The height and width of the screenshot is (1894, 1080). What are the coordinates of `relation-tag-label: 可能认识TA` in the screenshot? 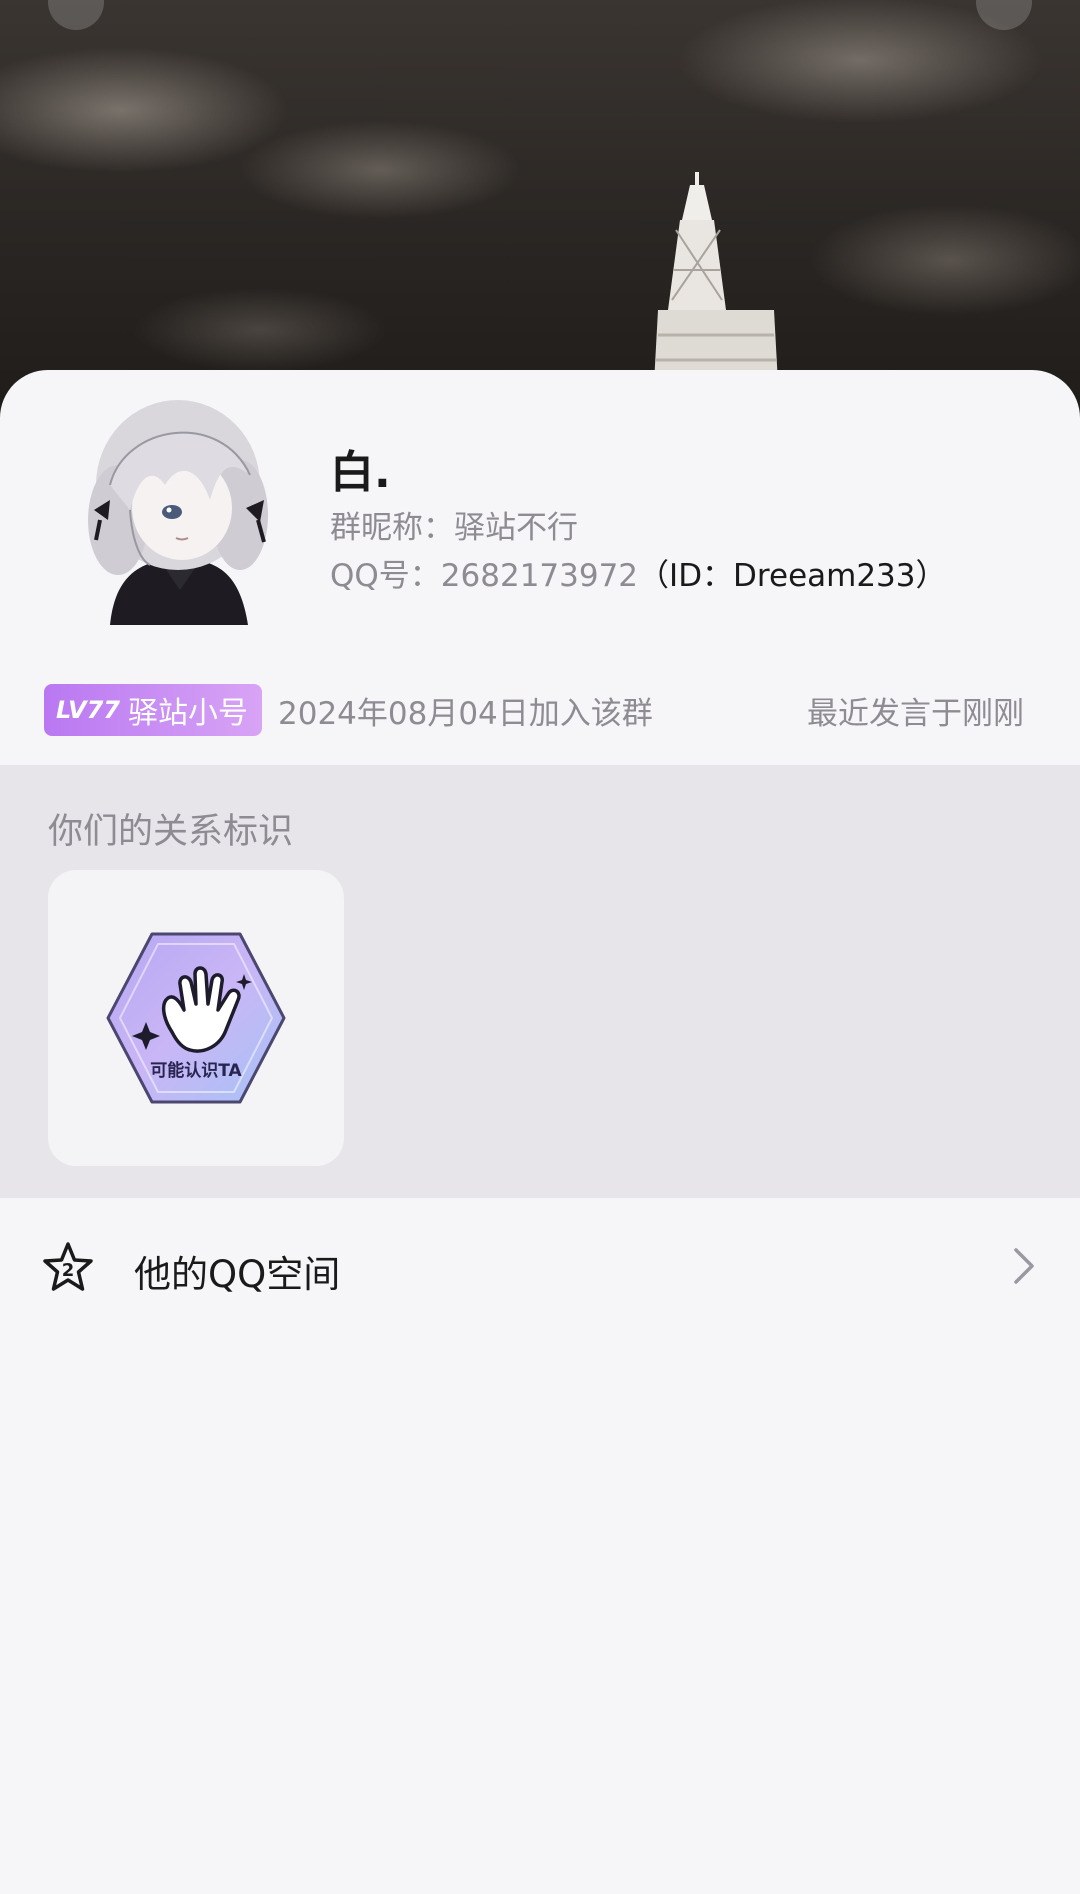 It's located at (196, 1071).